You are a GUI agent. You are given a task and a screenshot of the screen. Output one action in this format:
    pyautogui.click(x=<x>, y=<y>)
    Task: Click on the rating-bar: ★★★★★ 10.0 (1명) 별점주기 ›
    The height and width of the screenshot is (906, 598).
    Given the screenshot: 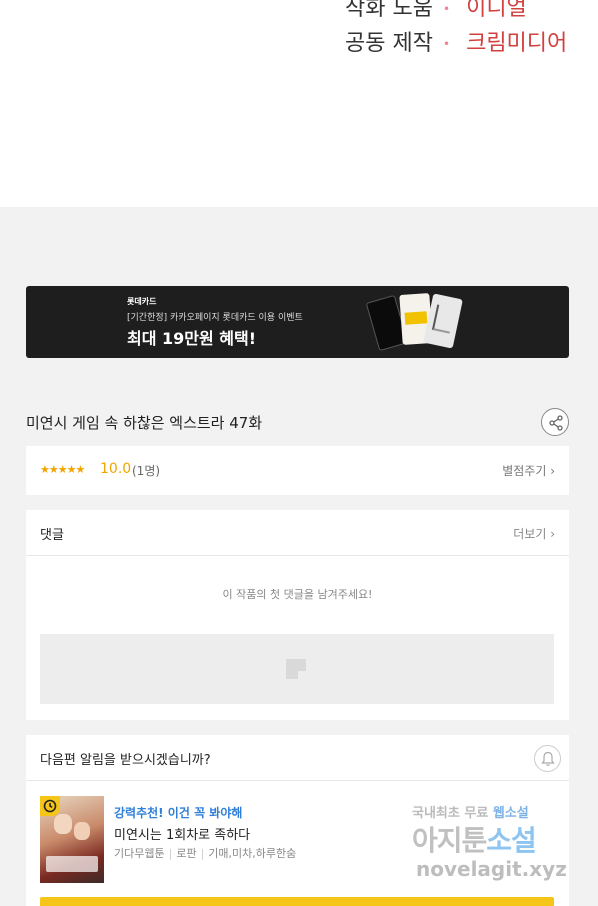 What is the action you would take?
    pyautogui.click(x=297, y=470)
    